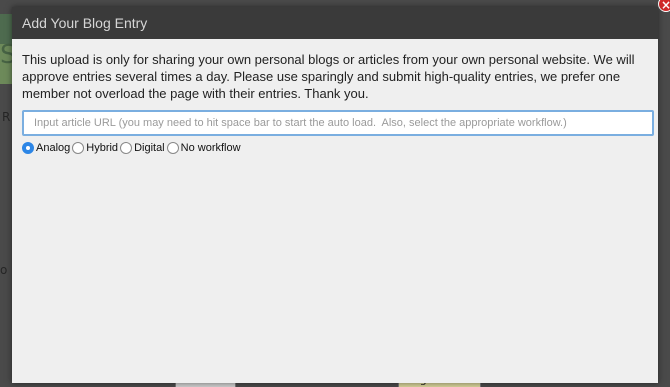 This screenshot has height=387, width=670. I want to click on article-url-input, so click(338, 123).